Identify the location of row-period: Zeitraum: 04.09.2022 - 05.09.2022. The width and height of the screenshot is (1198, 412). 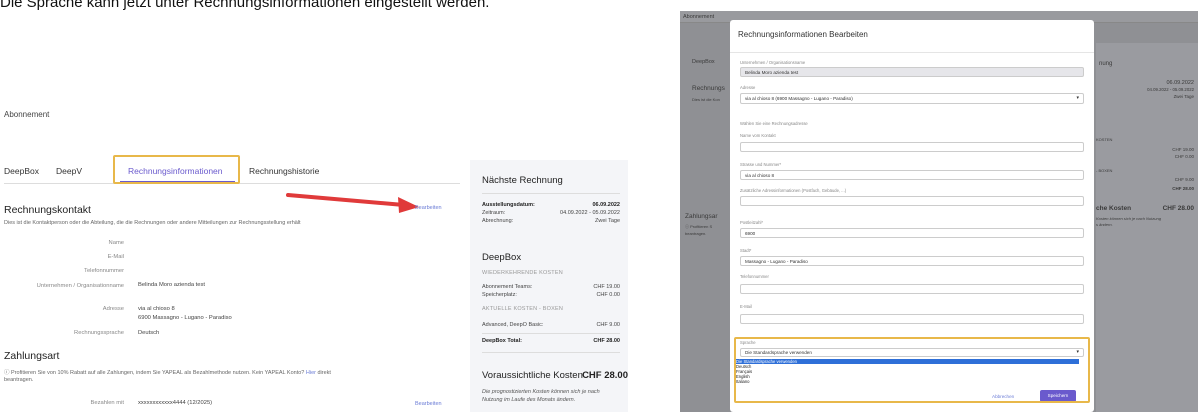
(551, 213).